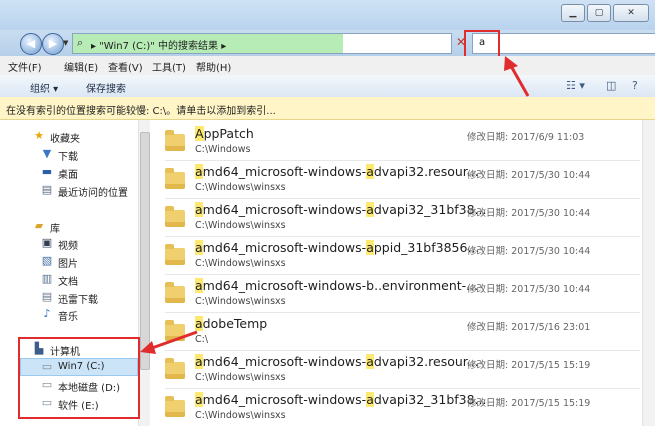 This screenshot has height=426, width=655. I want to click on title-bar: ▁ ▢ ✕, so click(327, 15).